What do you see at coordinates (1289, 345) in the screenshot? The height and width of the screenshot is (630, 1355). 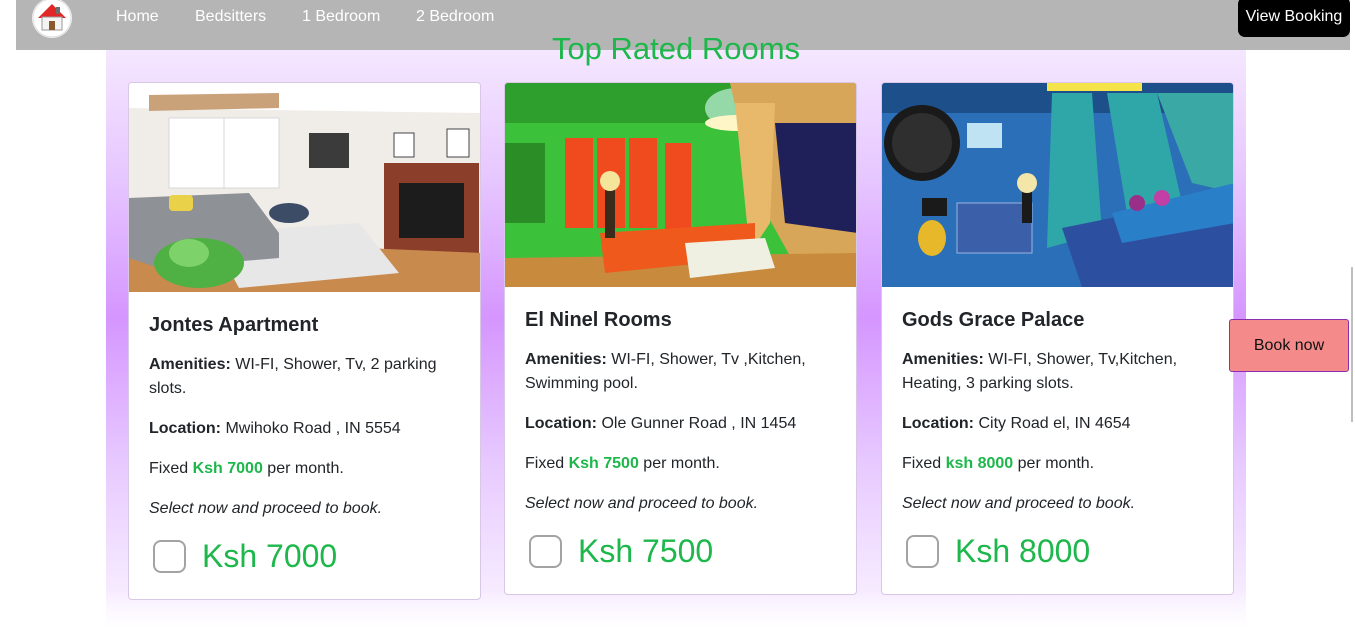 I see `book-now-button: Book now` at bounding box center [1289, 345].